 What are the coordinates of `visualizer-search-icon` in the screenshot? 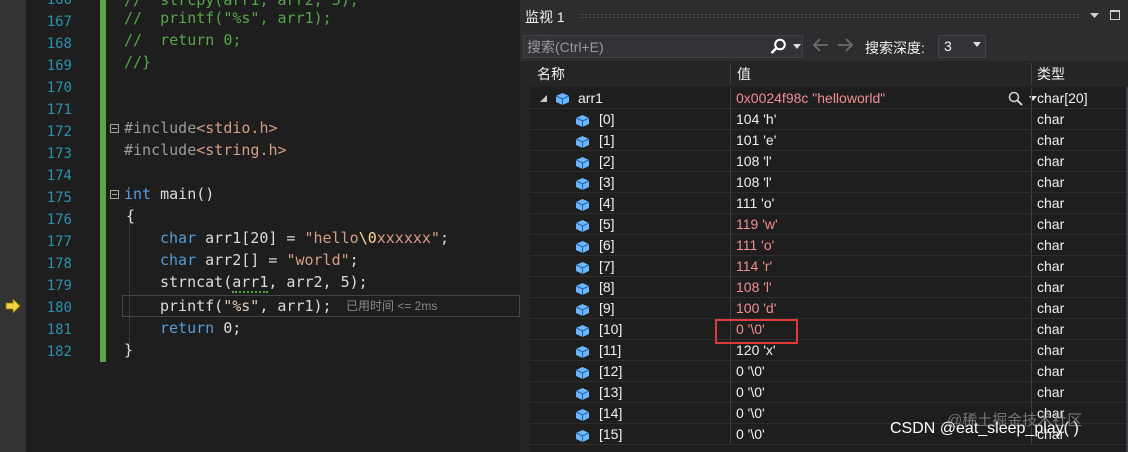 It's located at (1015, 98).